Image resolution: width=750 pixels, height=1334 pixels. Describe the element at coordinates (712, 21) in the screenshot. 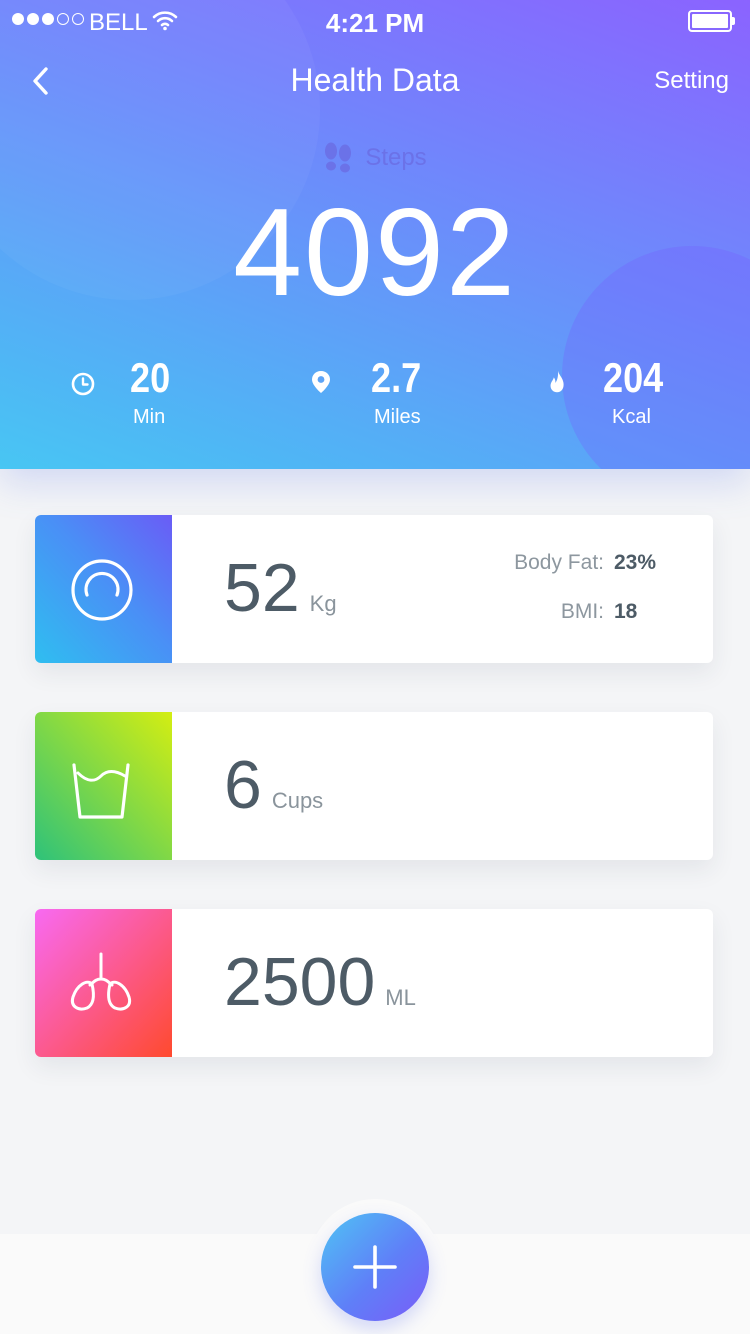

I see `battery-icon` at that location.